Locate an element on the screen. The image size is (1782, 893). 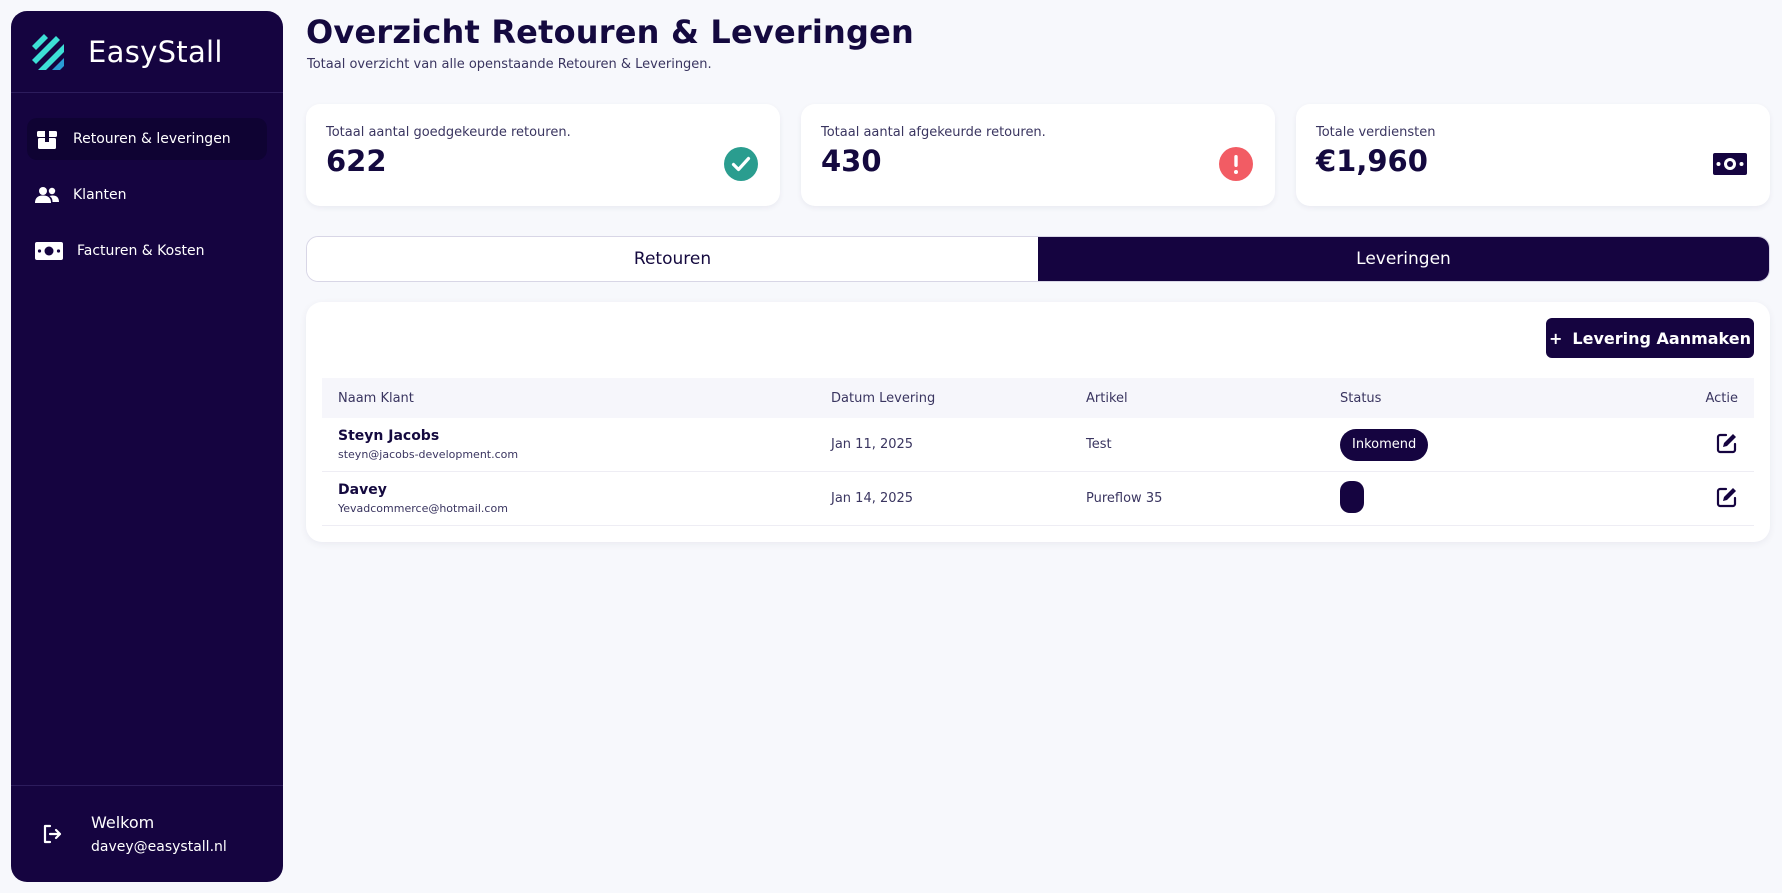
column-header-article: Artikel is located at coordinates (1213, 398).